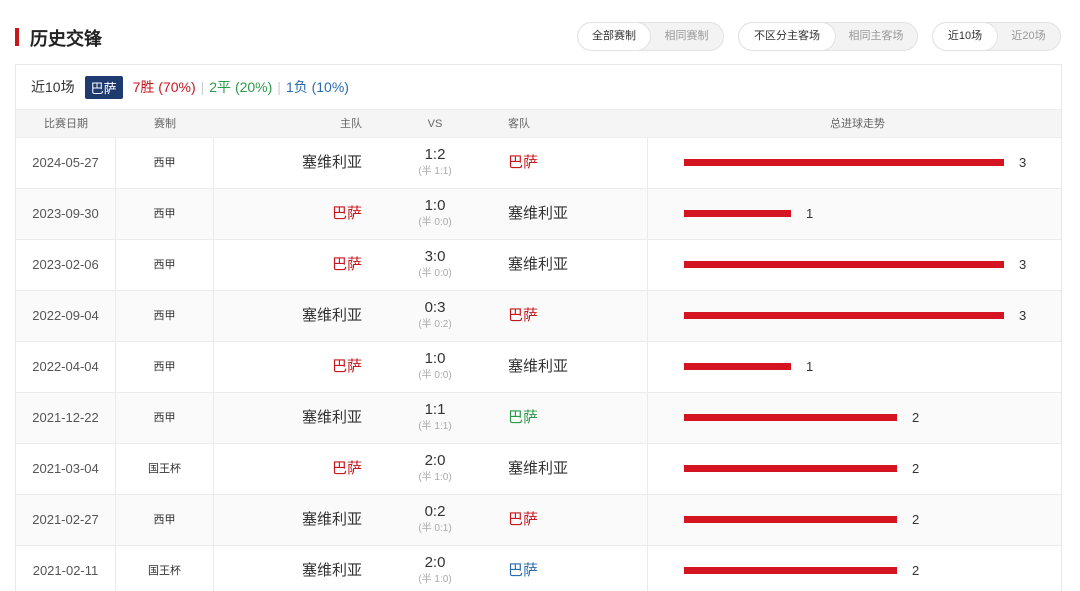 The width and height of the screenshot is (1080, 591). Describe the element at coordinates (787, 36) in the screenshot. I see `filter-any-venue: 不区分主客场` at that location.